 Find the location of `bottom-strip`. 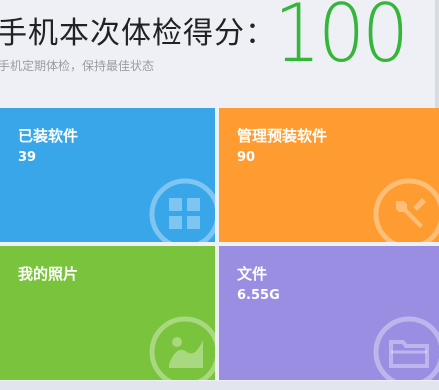

bottom-strip is located at coordinates (219, 385).